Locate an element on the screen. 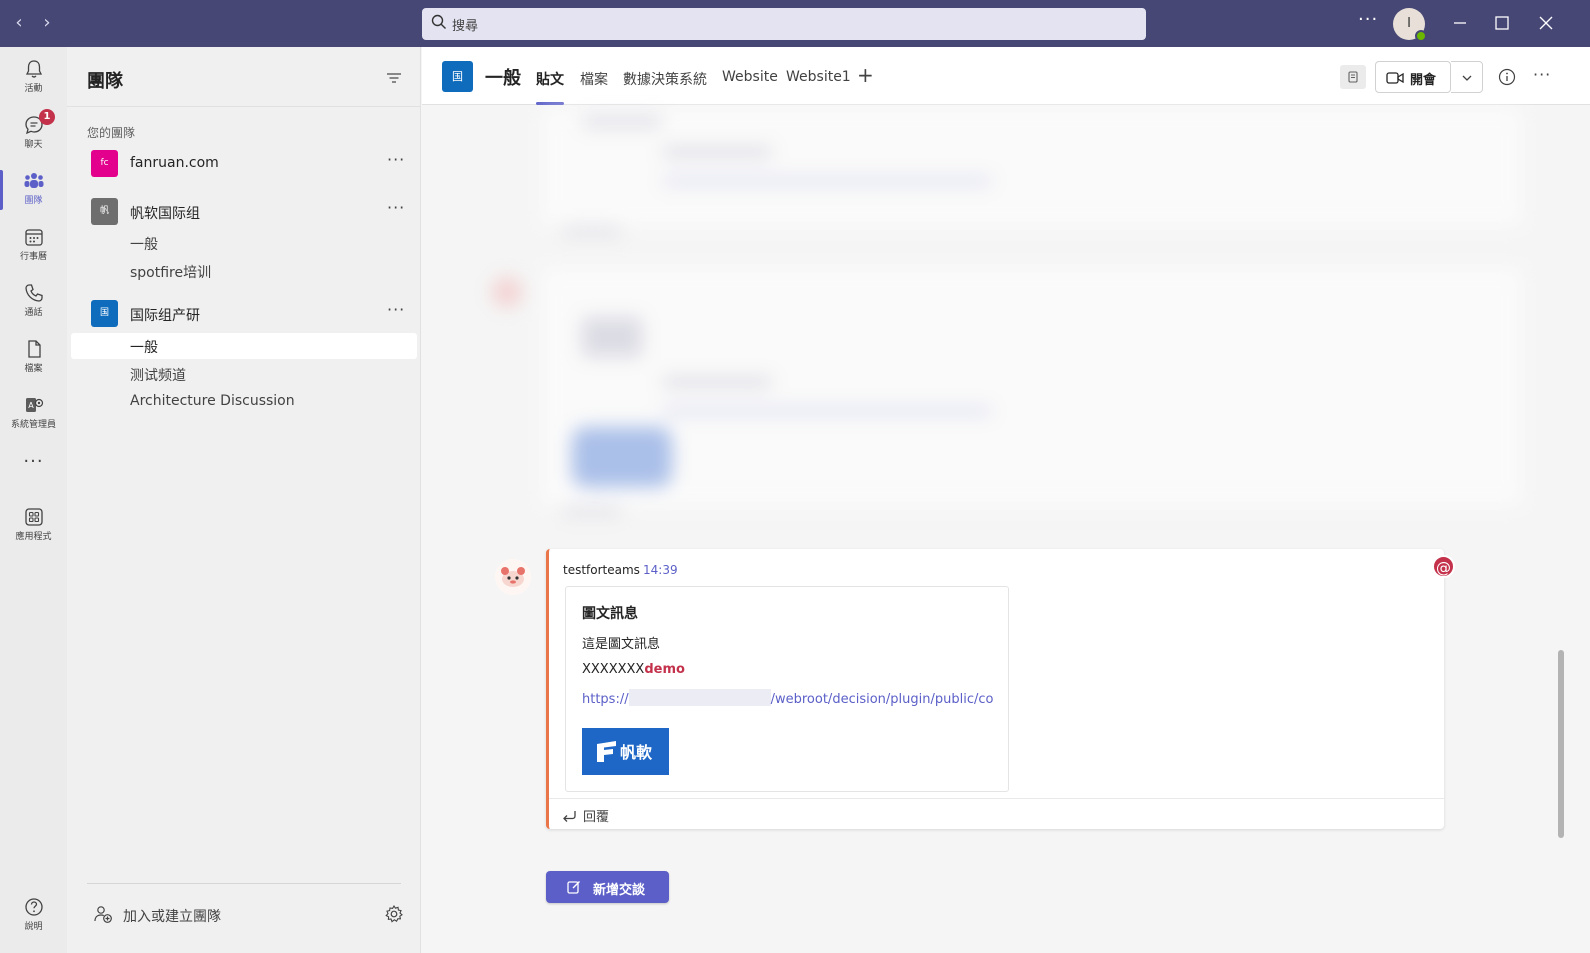  filter-icon is located at coordinates (394, 78).